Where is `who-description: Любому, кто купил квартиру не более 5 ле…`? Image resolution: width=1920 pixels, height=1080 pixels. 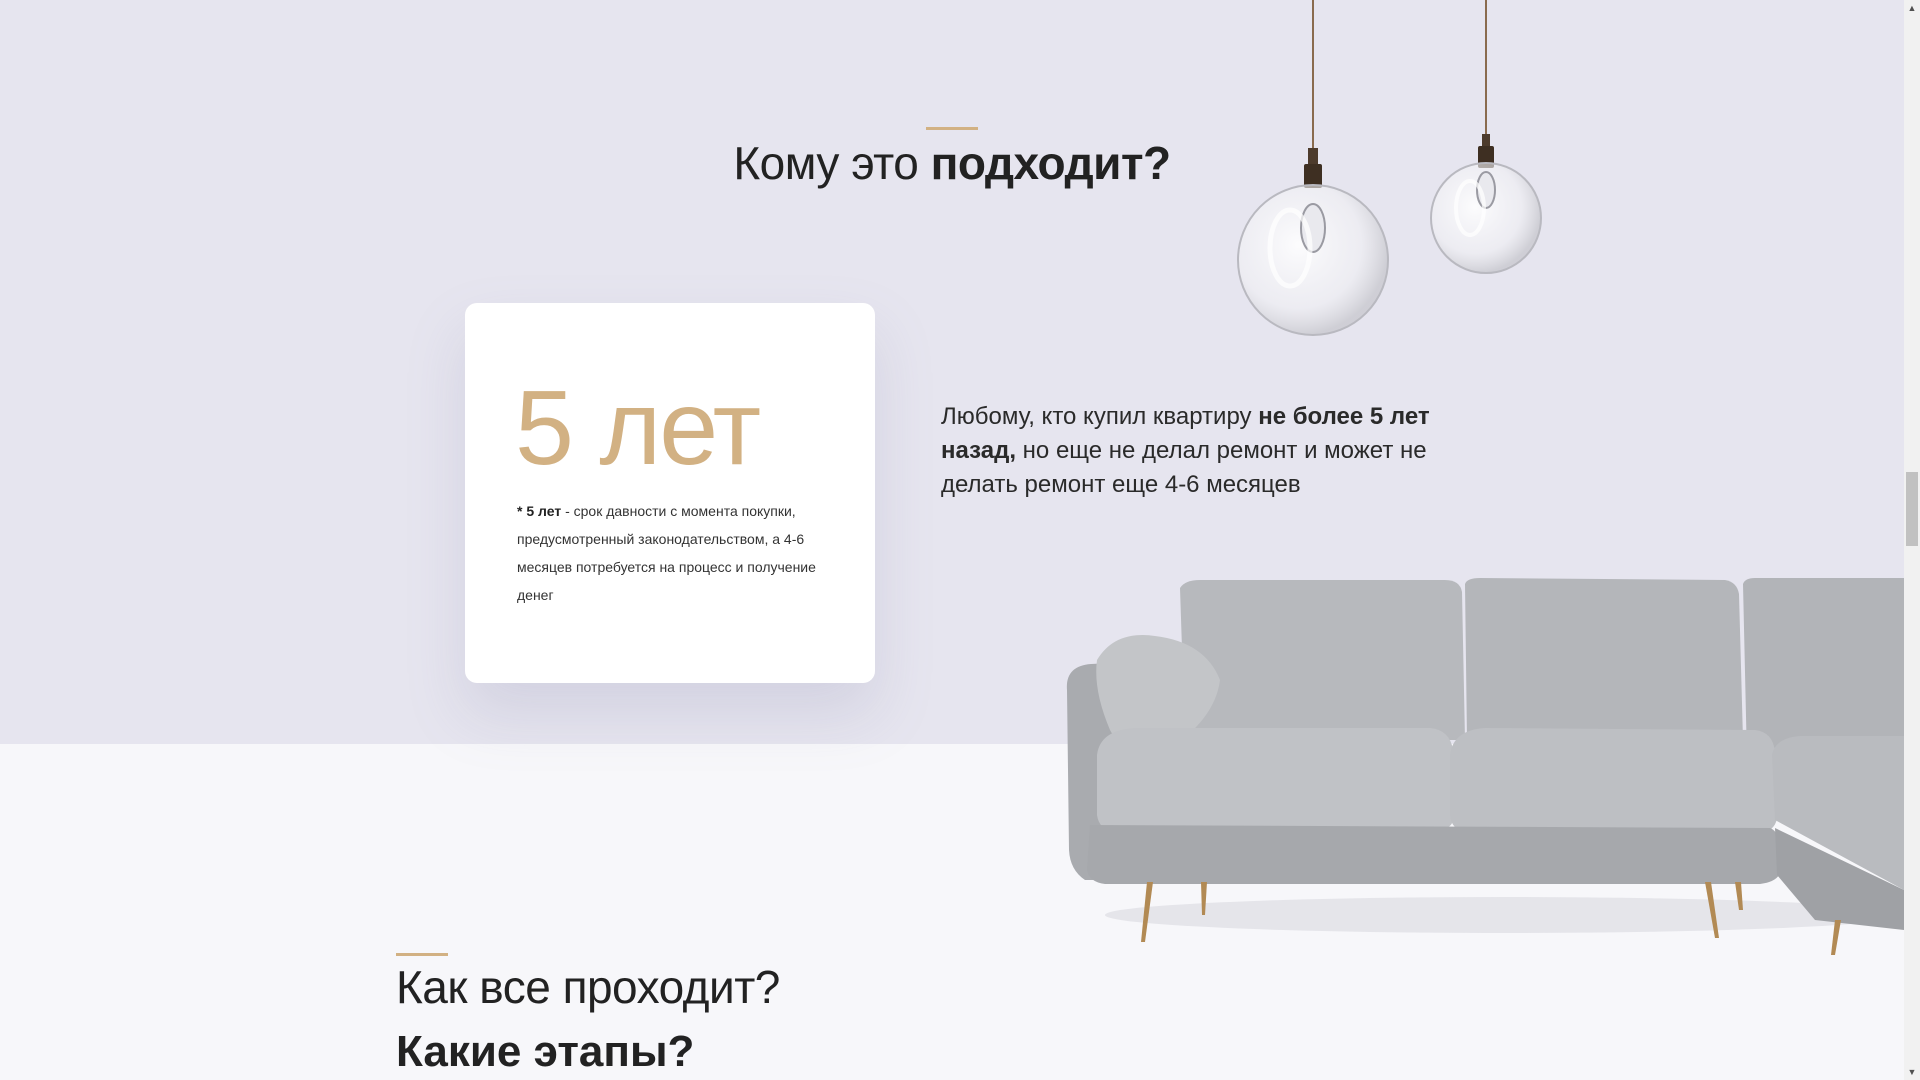
who-description: Любому, кто купил квартиру не более 5 ле… is located at coordinates (1185, 450).